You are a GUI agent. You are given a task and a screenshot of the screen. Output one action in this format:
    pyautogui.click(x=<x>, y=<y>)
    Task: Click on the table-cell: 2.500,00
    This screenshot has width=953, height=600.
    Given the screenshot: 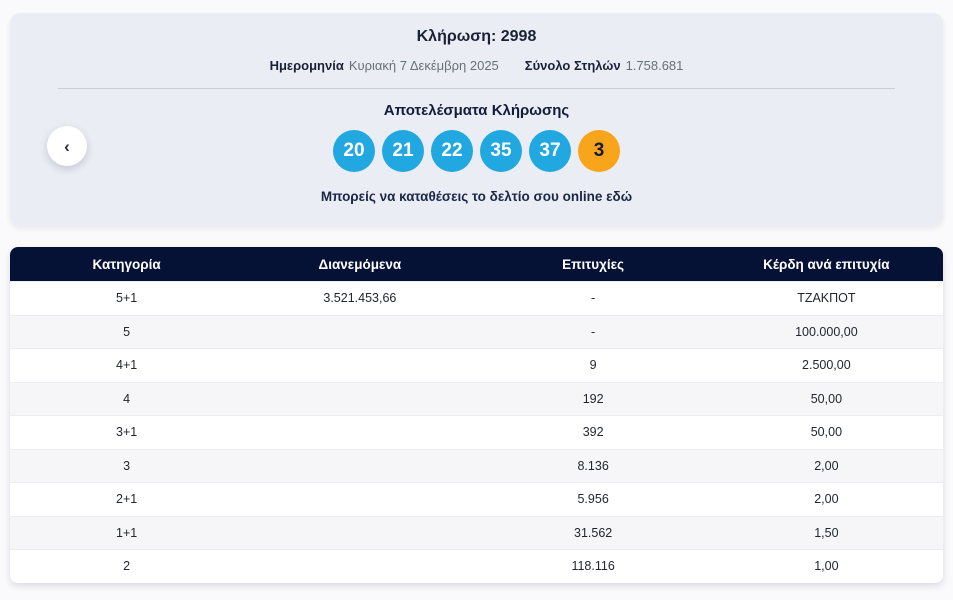 What is the action you would take?
    pyautogui.click(x=826, y=365)
    